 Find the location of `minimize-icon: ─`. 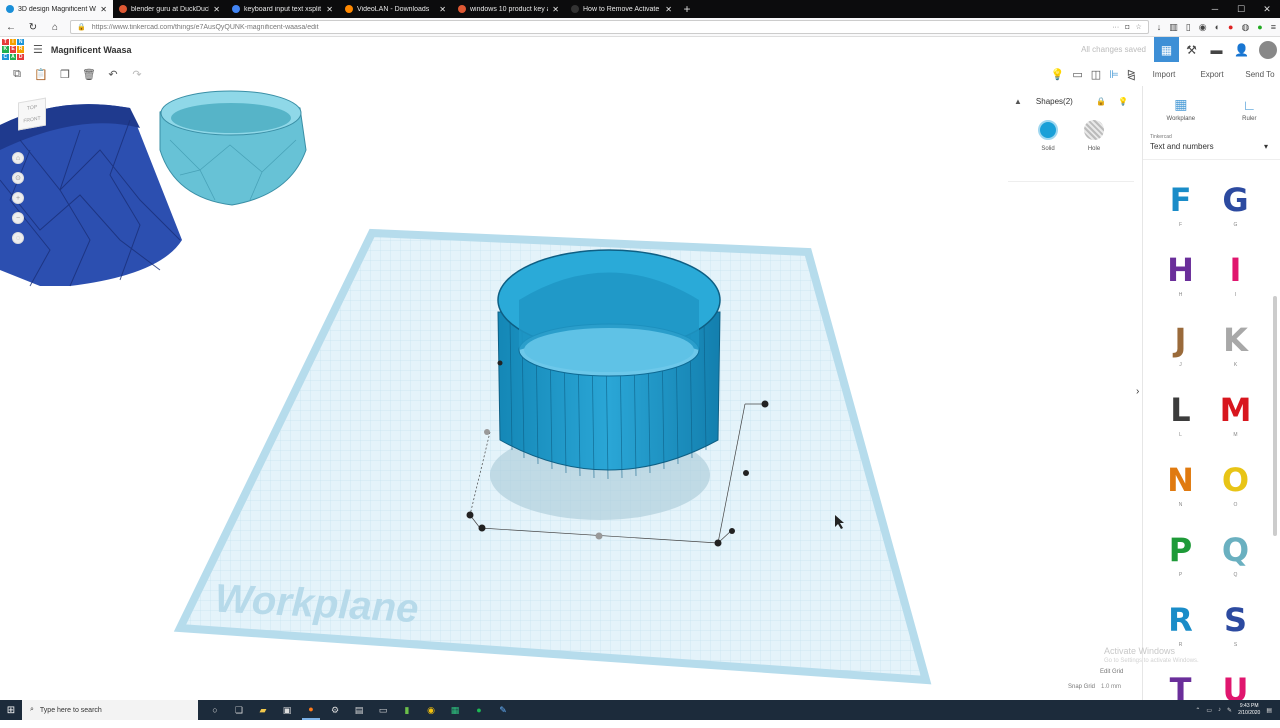

minimize-icon: ─ is located at coordinates (1215, 9).